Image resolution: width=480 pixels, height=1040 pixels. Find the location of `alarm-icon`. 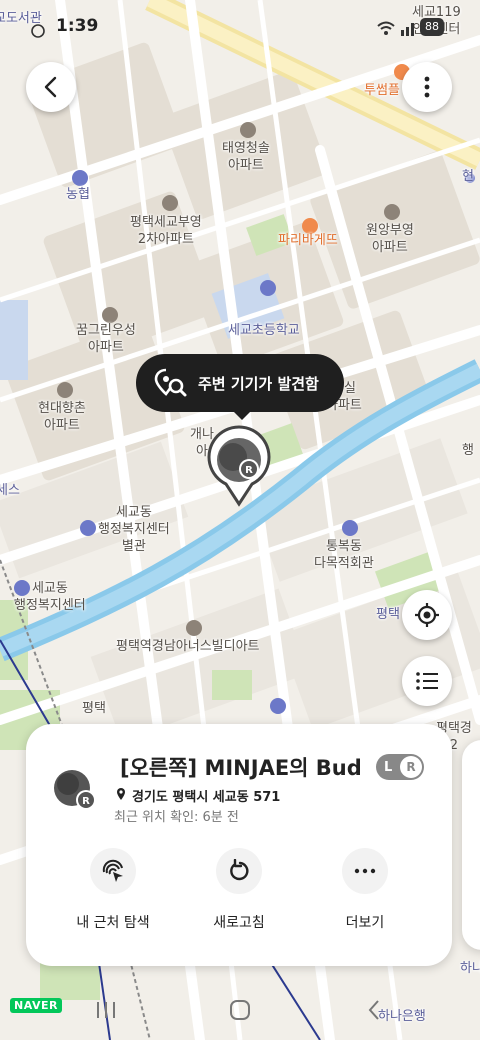

alarm-icon is located at coordinates (38, 31).